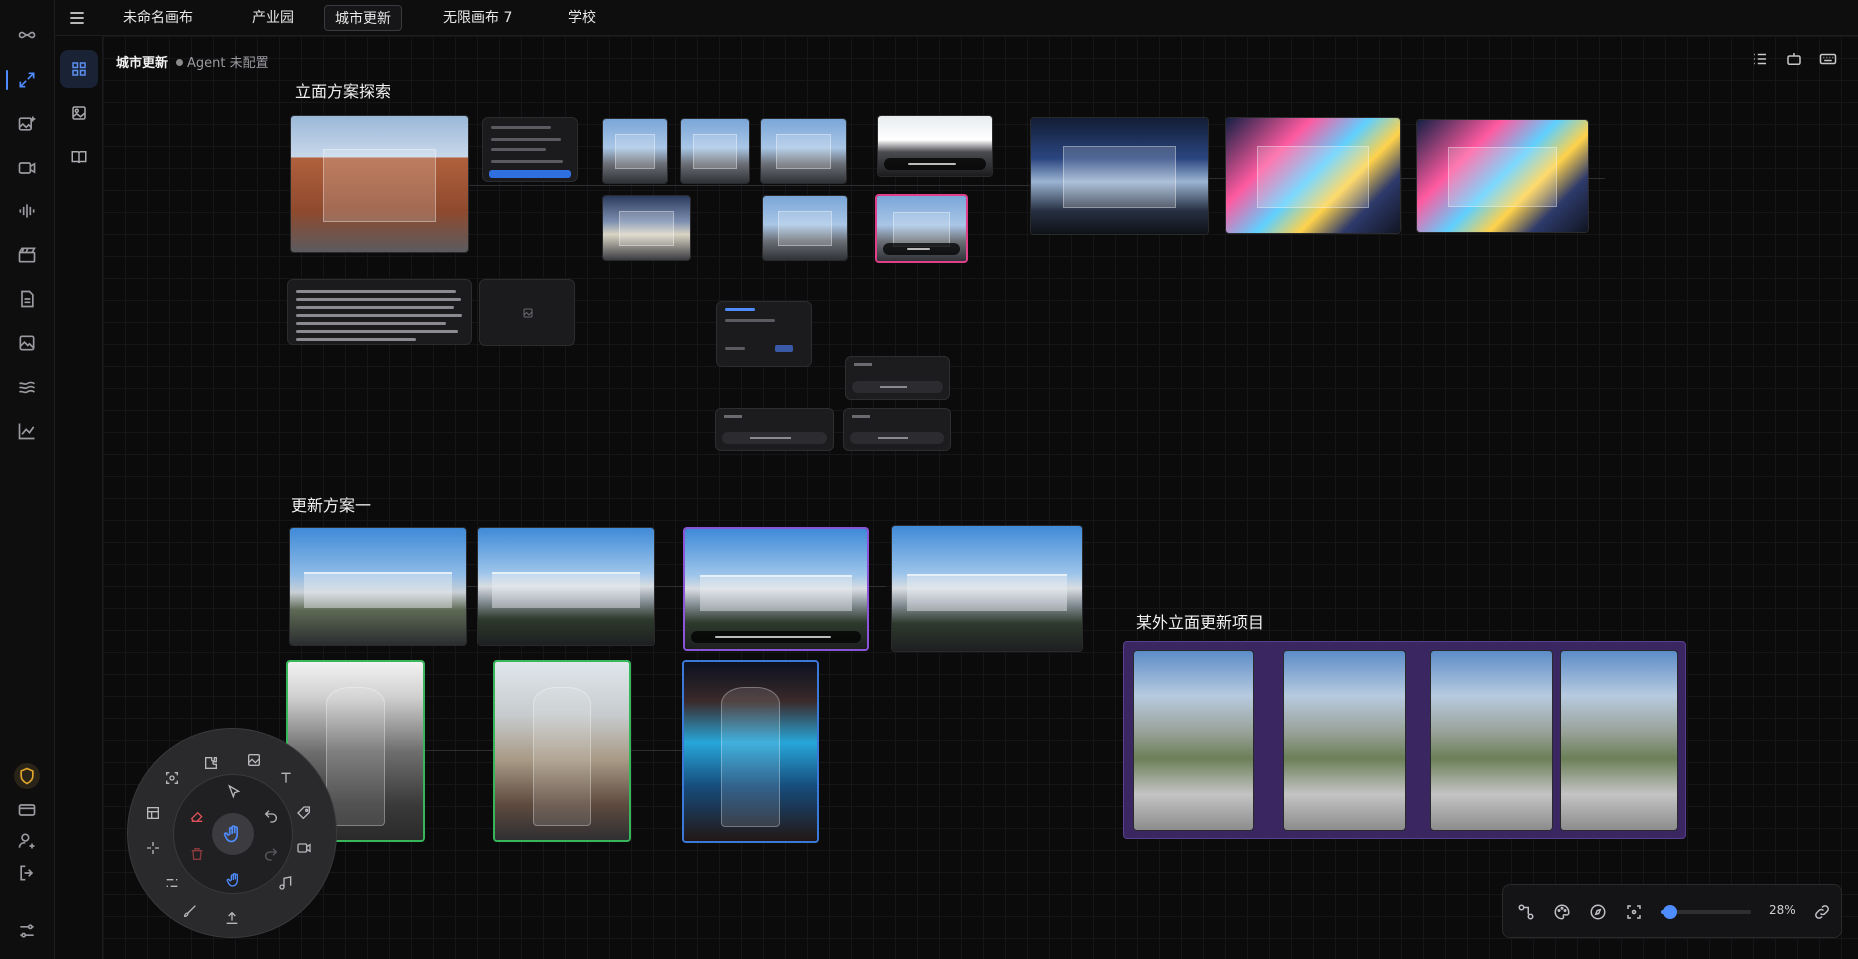 The height and width of the screenshot is (959, 1858). What do you see at coordinates (228, 63) in the screenshot?
I see `agent-status: Agent 未配置` at bounding box center [228, 63].